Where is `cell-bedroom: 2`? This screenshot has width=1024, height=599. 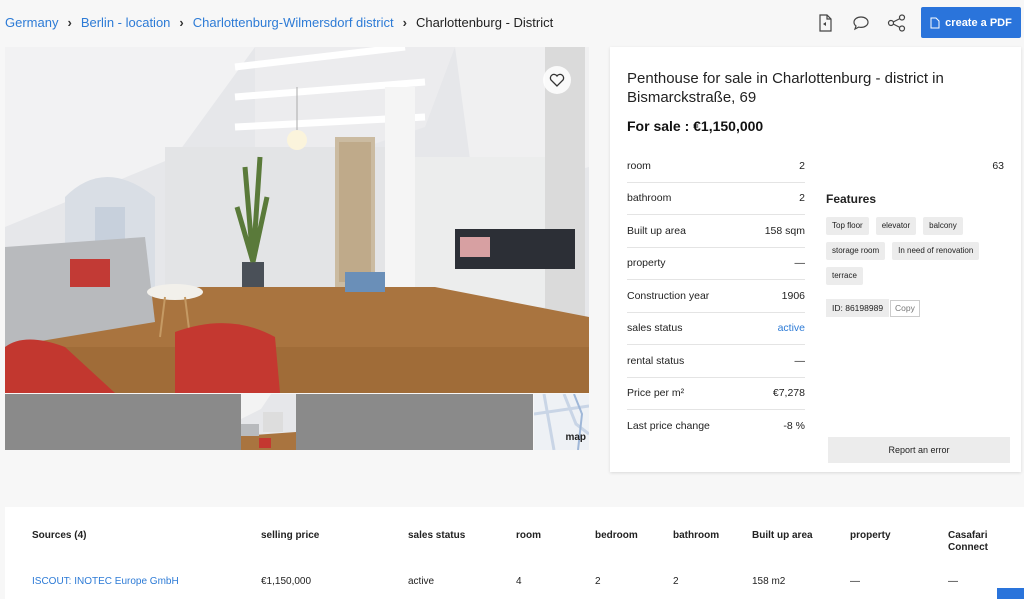 cell-bedroom: 2 is located at coordinates (598, 581).